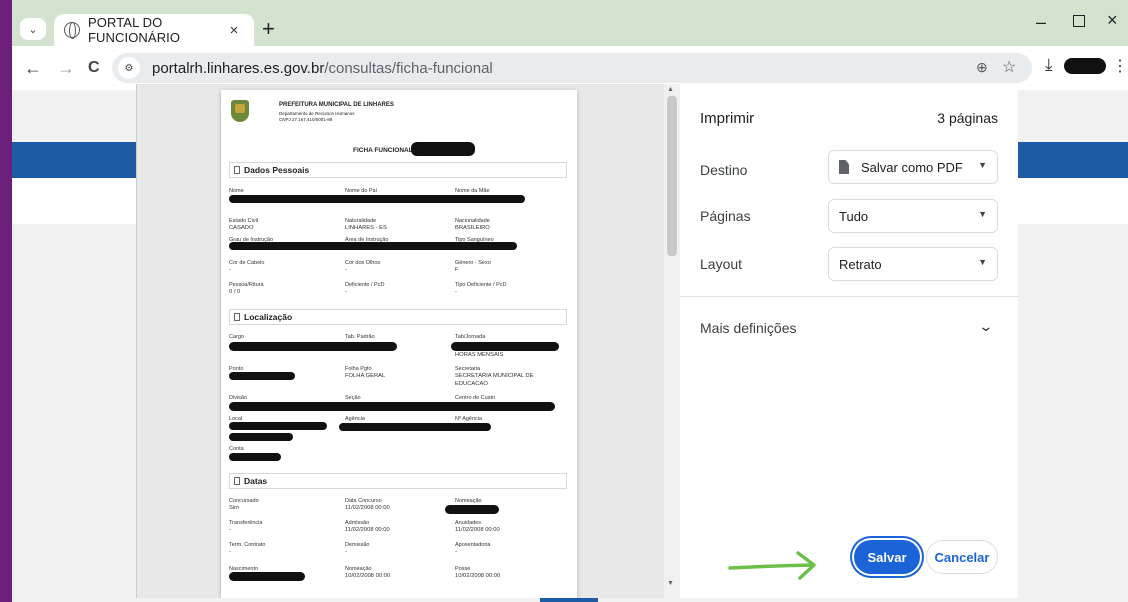  I want to click on layout-label: Layout, so click(721, 264).